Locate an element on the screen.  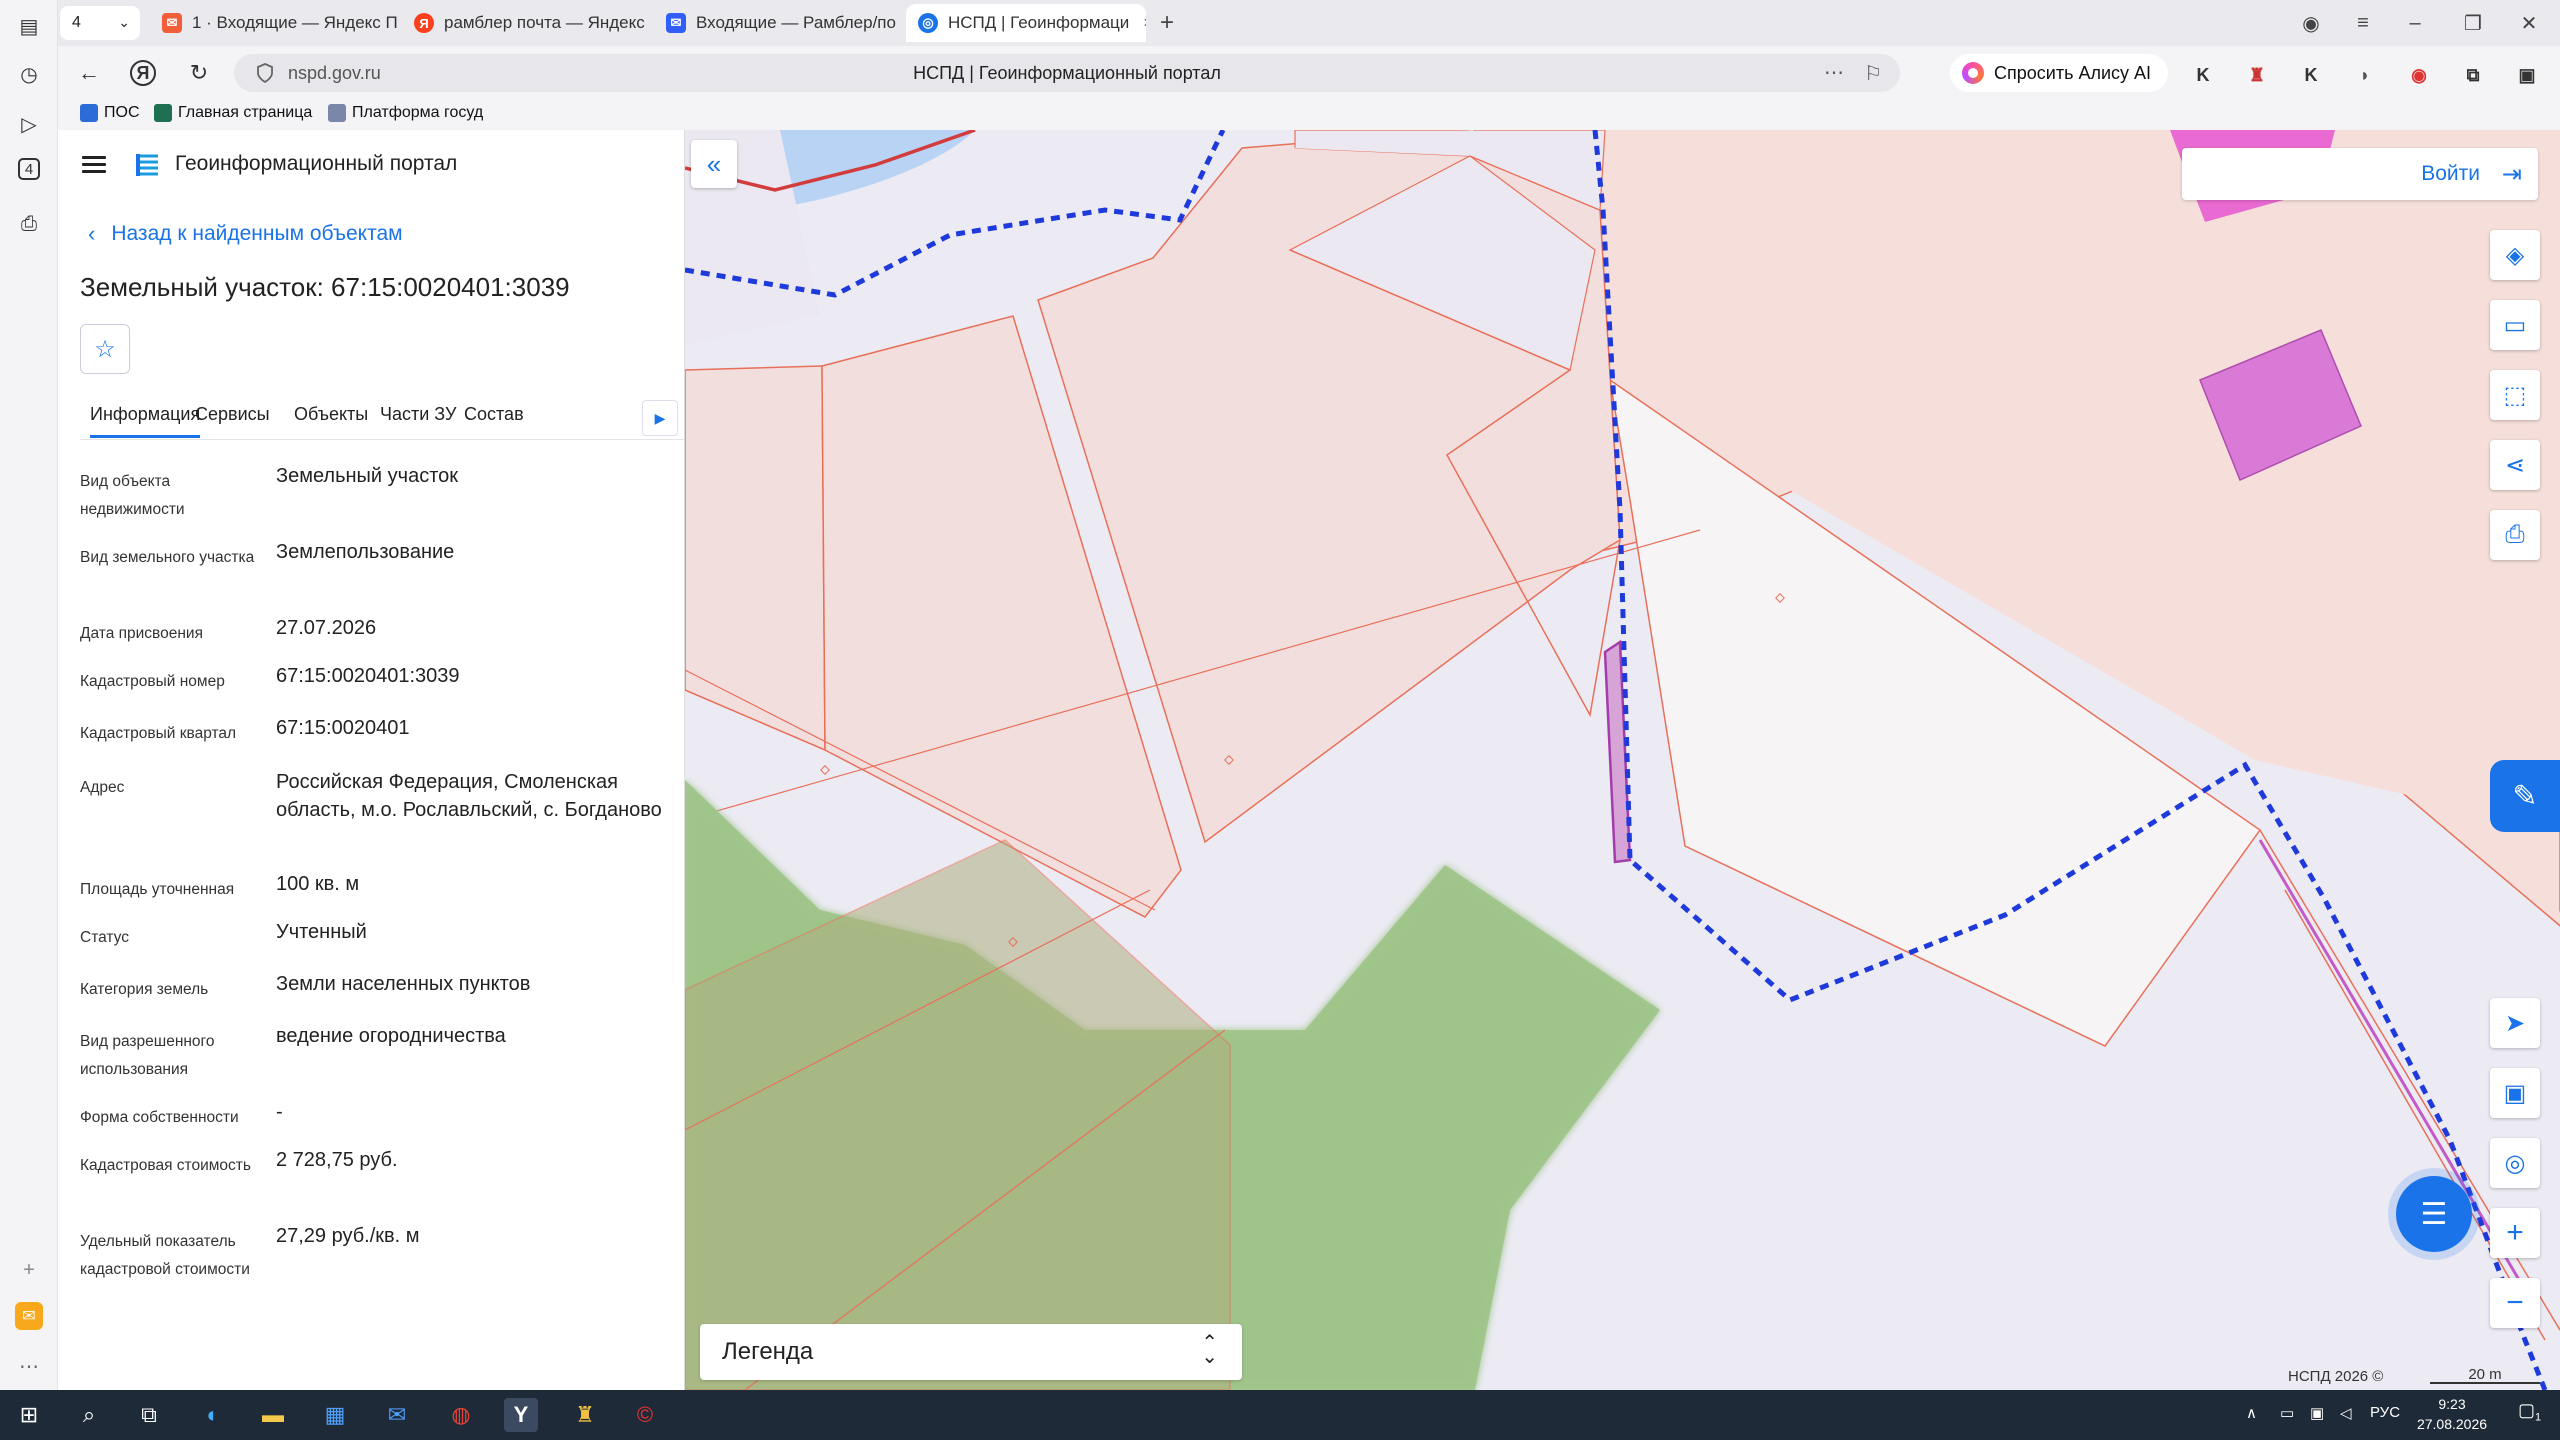
attr-value: 27.07.2026 is located at coordinates (326, 628).